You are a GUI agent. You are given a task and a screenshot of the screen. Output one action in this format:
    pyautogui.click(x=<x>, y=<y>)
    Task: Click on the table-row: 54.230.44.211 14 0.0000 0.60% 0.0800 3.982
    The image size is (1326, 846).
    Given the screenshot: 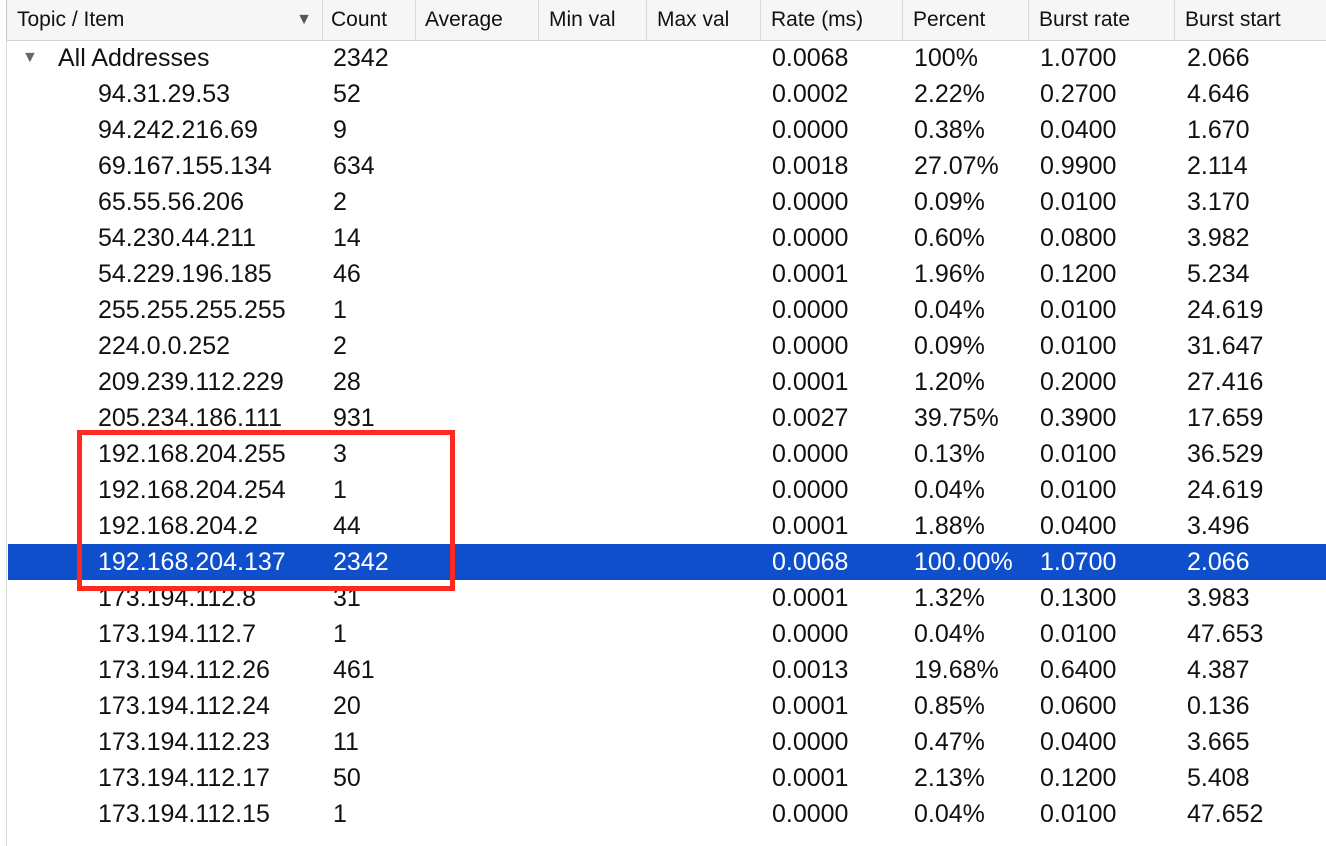 What is the action you would take?
    pyautogui.click(x=663, y=238)
    